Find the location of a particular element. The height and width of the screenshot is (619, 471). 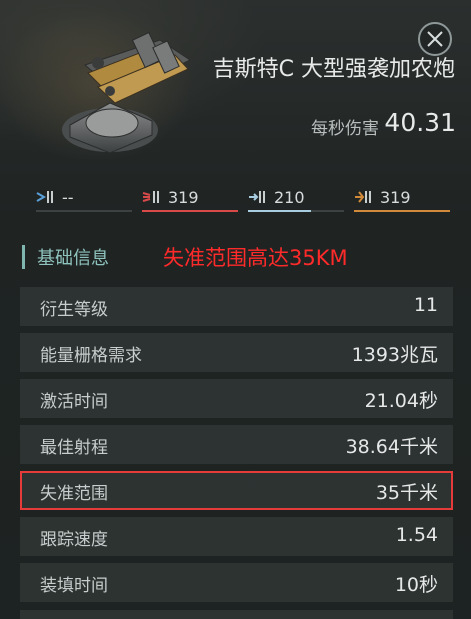

damage-thermal-bar is located at coordinates (190, 211).